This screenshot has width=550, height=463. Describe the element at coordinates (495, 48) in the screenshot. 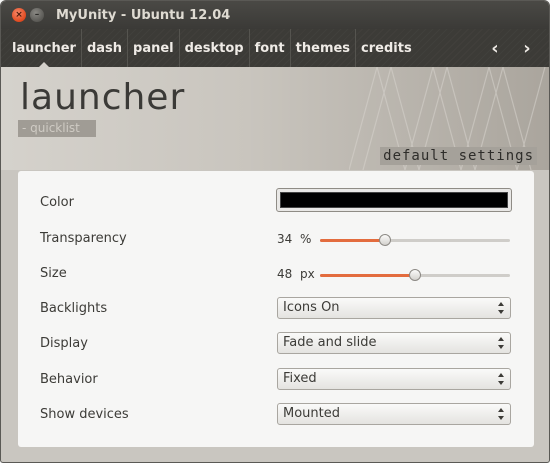

I see `chevron-left-icon: ‹` at that location.